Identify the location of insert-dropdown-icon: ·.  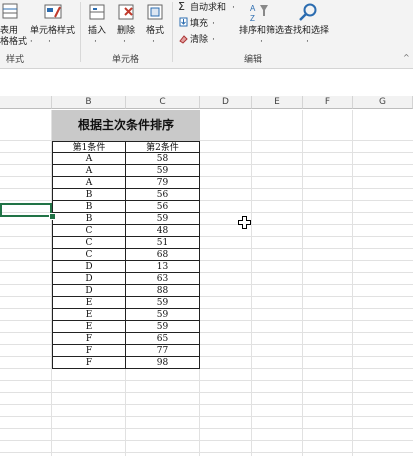
(95, 42).